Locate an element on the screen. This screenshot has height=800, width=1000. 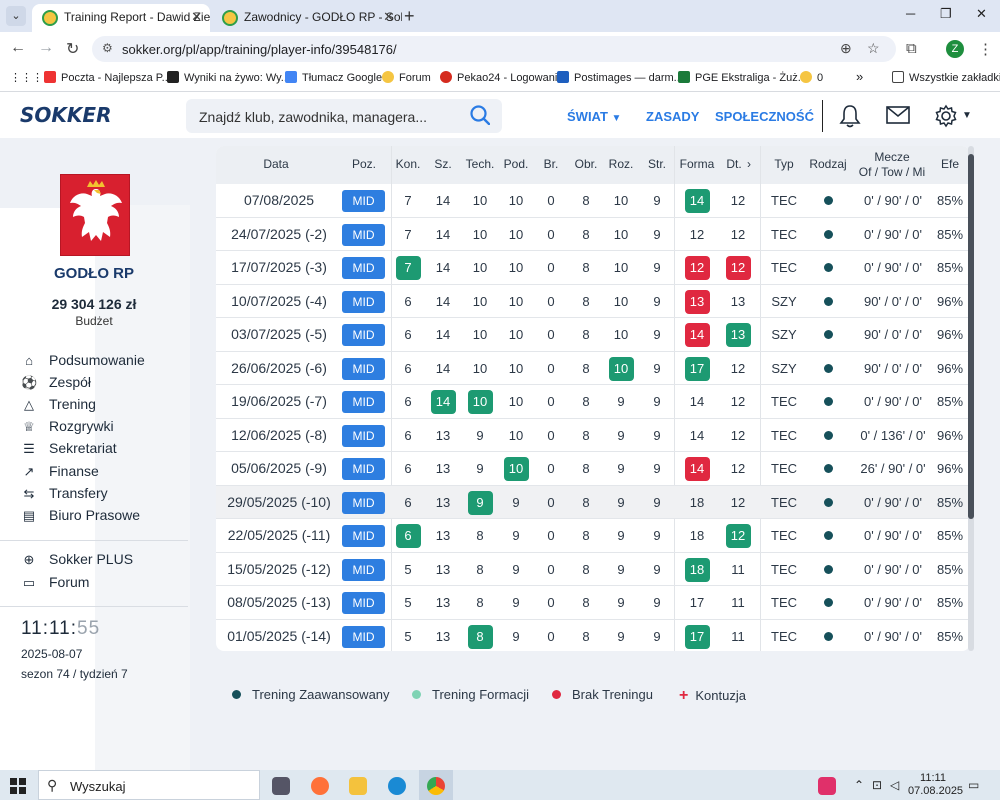
restore-icon: ❐ is located at coordinates (946, 14).